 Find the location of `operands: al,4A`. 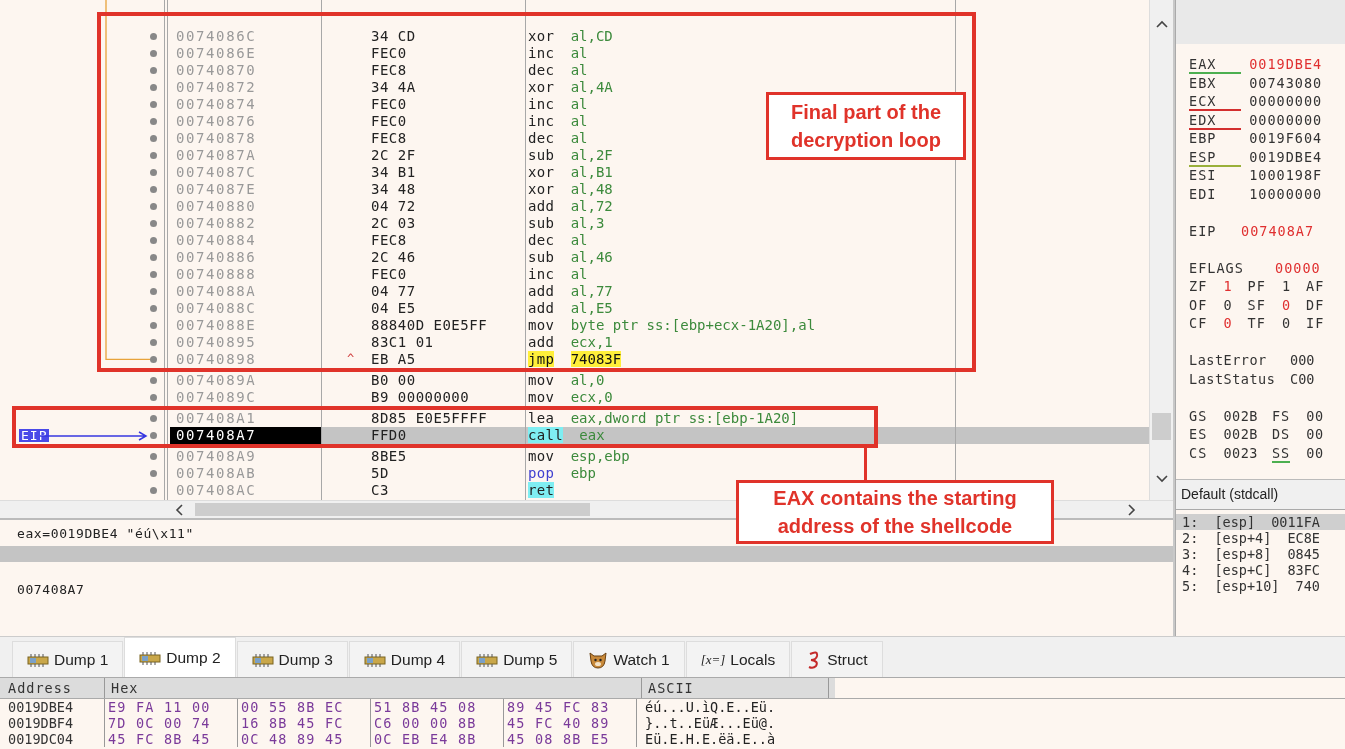

operands: al,4A is located at coordinates (591, 87).